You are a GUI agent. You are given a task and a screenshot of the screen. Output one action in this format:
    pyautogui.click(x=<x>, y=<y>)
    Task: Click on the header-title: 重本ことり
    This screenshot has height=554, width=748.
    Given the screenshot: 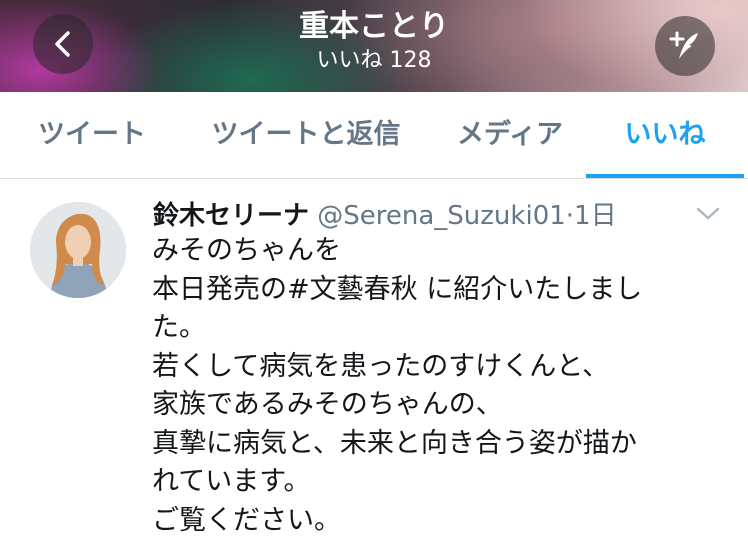 What is the action you would take?
    pyautogui.click(x=374, y=26)
    